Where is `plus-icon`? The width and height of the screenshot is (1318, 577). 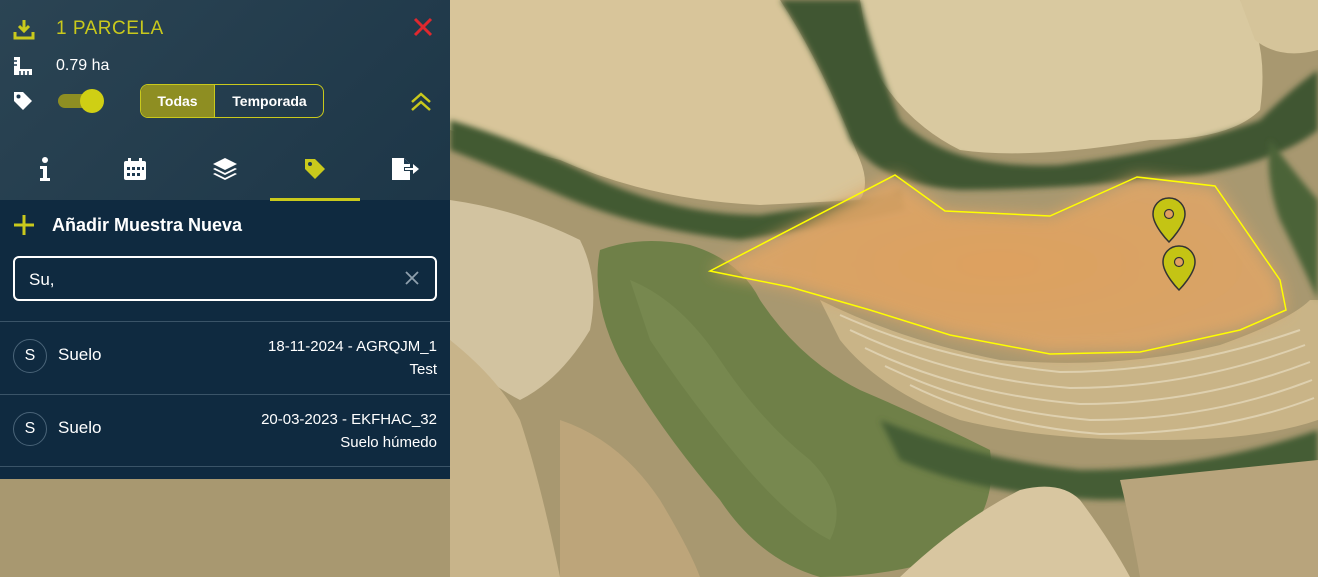
plus-icon is located at coordinates (24, 225).